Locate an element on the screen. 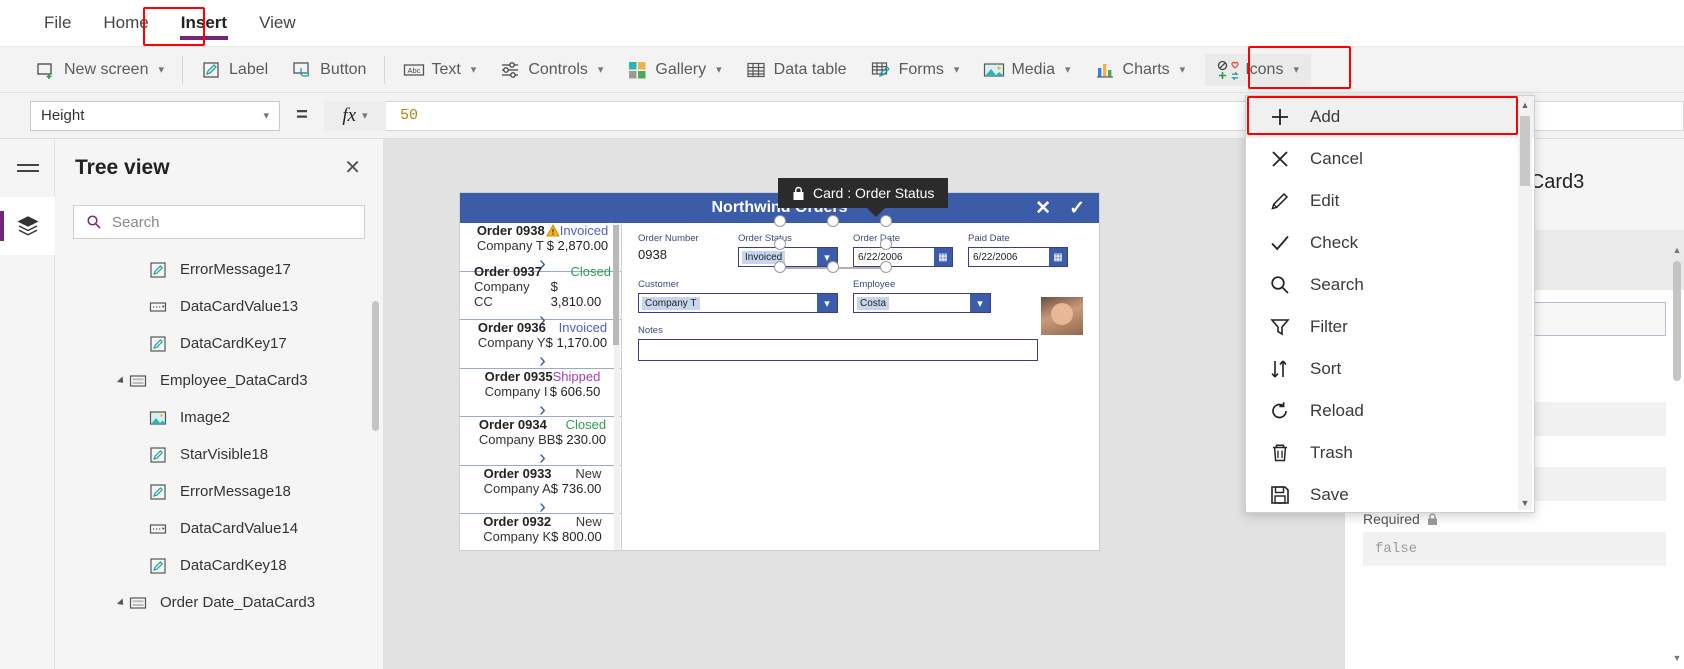 The image size is (1684, 669). tree-node: ErrorMessage18 is located at coordinates (219, 491).